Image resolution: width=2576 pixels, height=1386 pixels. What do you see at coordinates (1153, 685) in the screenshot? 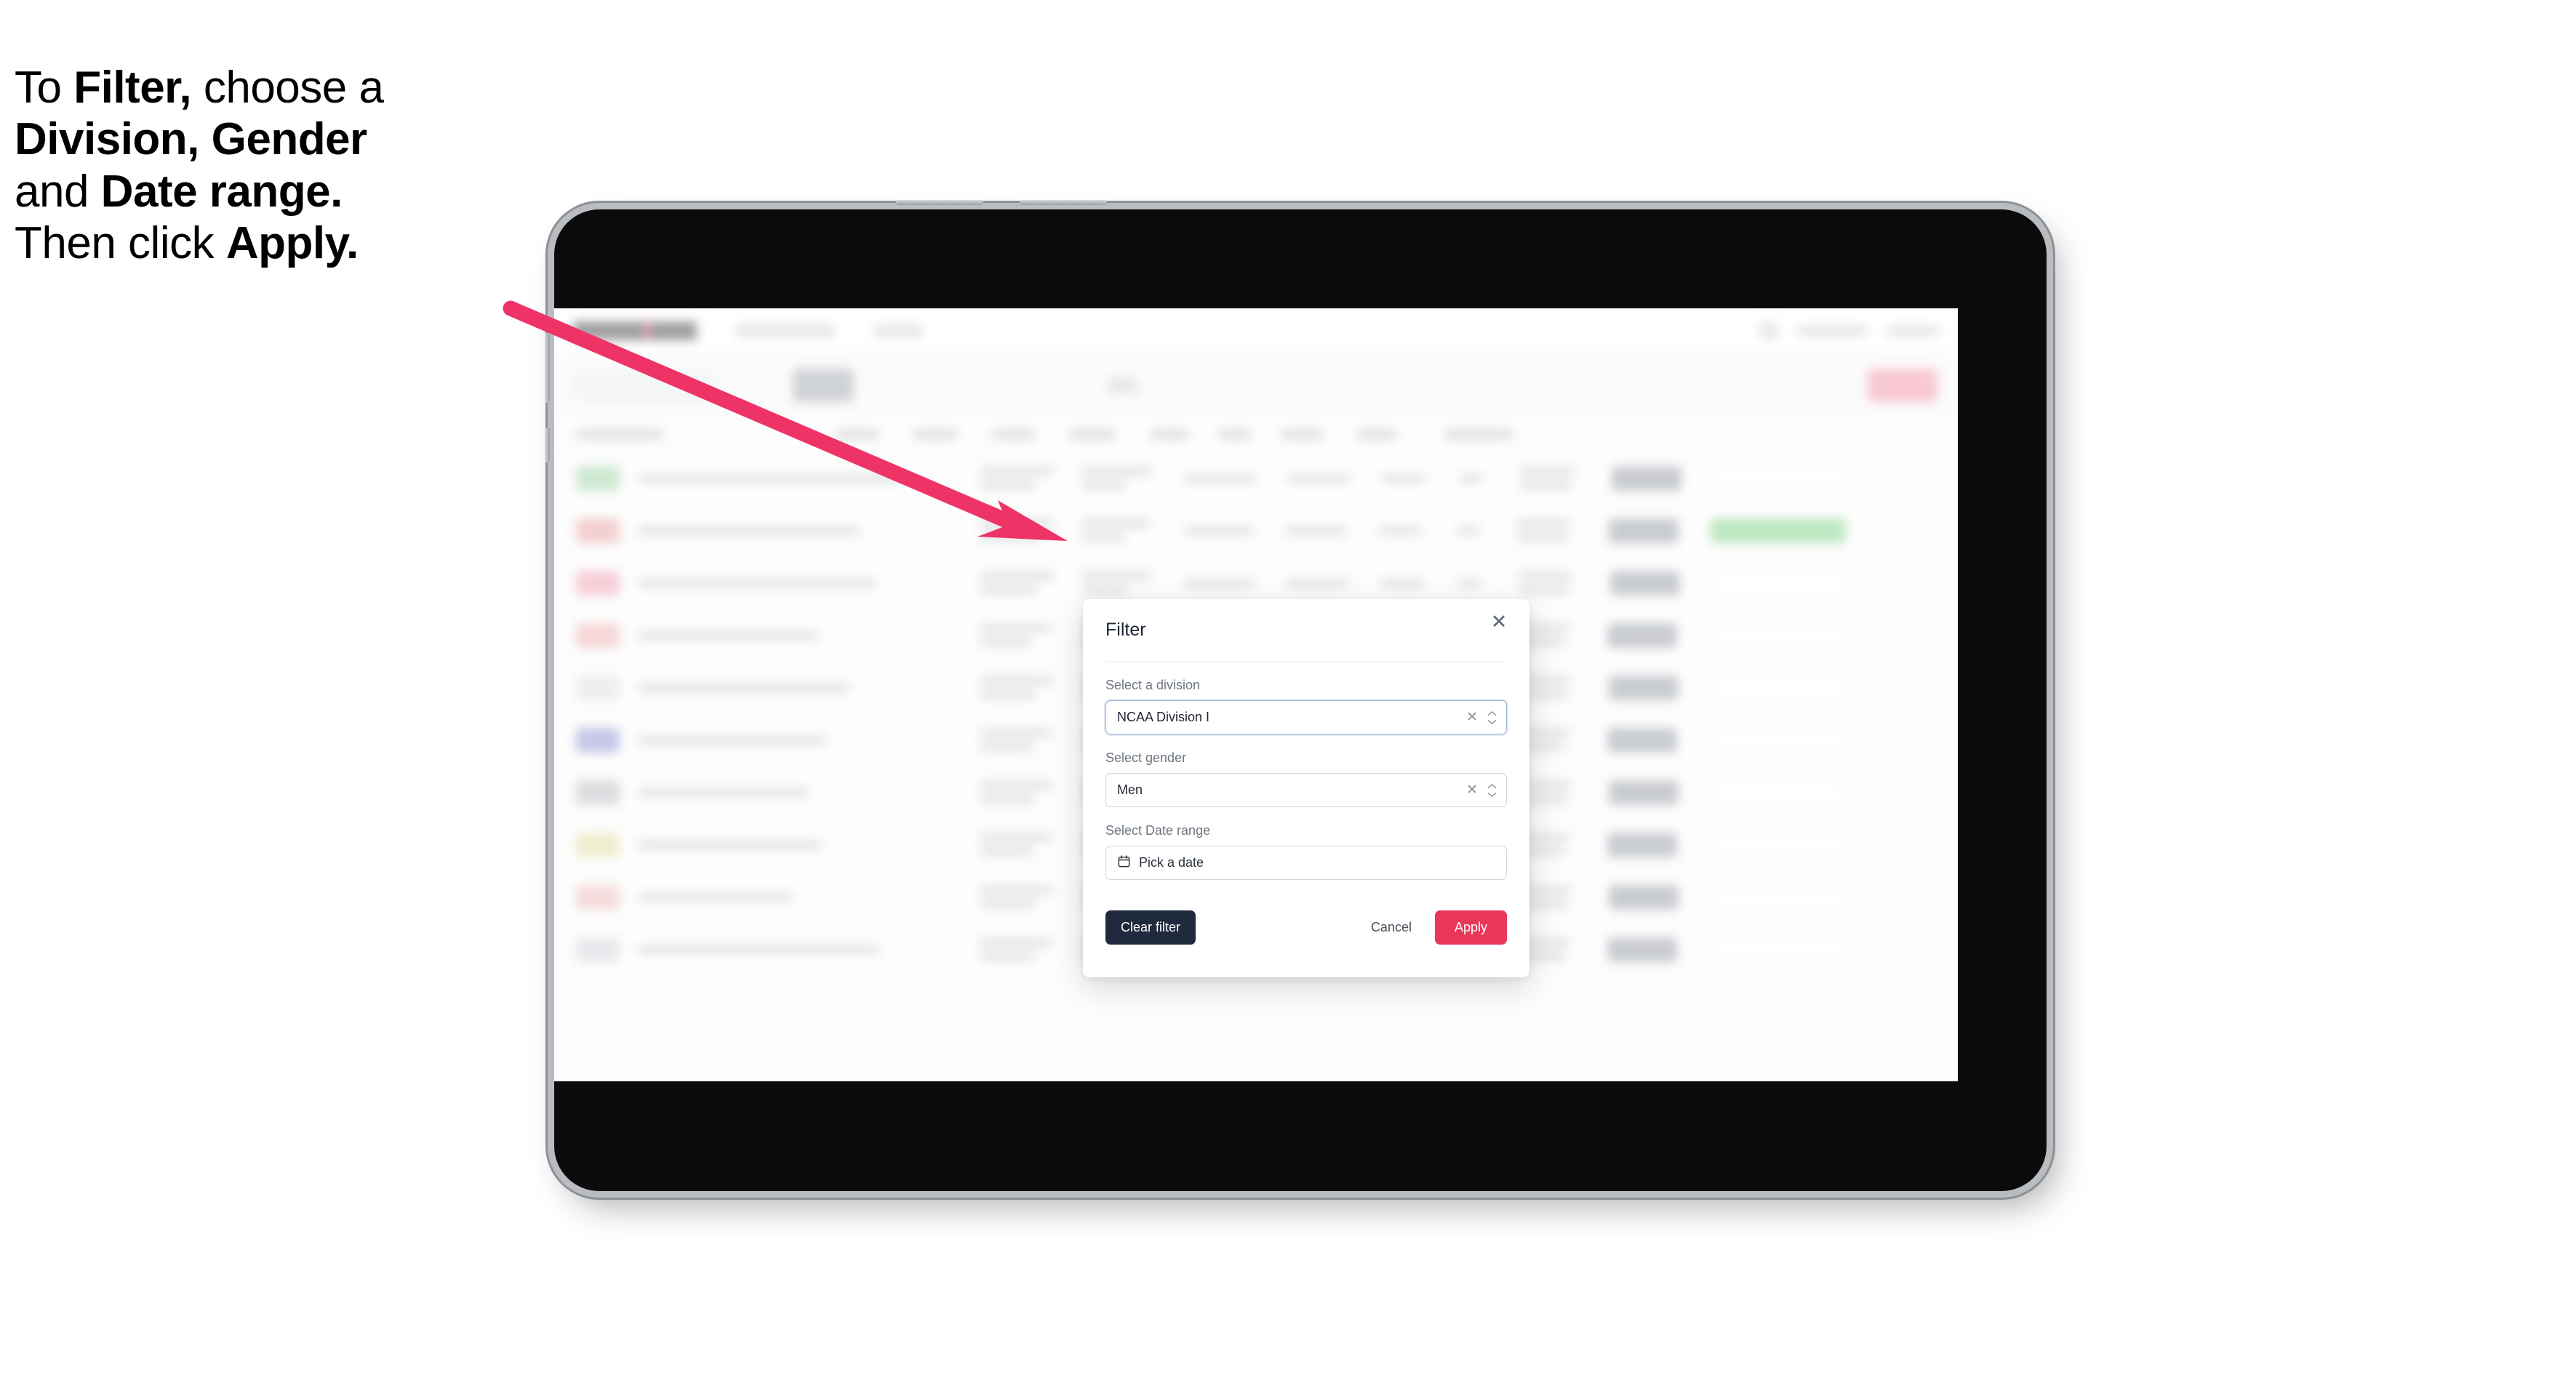
I see `division-label: Select a division` at bounding box center [1153, 685].